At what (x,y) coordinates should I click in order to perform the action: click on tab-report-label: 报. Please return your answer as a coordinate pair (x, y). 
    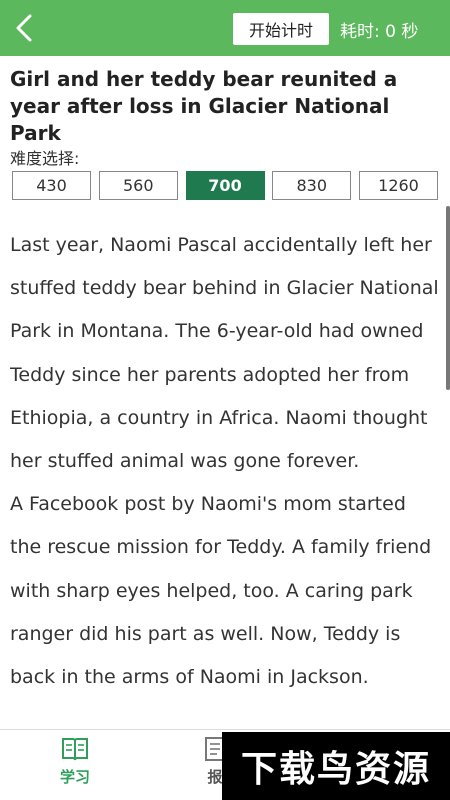
    Looking at the image, I should click on (215, 777).